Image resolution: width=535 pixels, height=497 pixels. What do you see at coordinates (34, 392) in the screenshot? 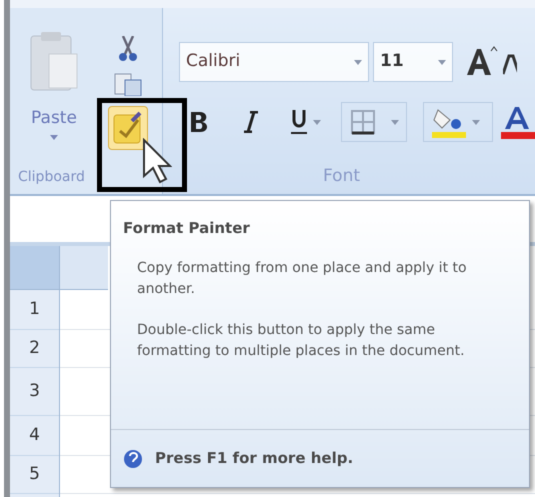
I see `row-header: 3` at bounding box center [34, 392].